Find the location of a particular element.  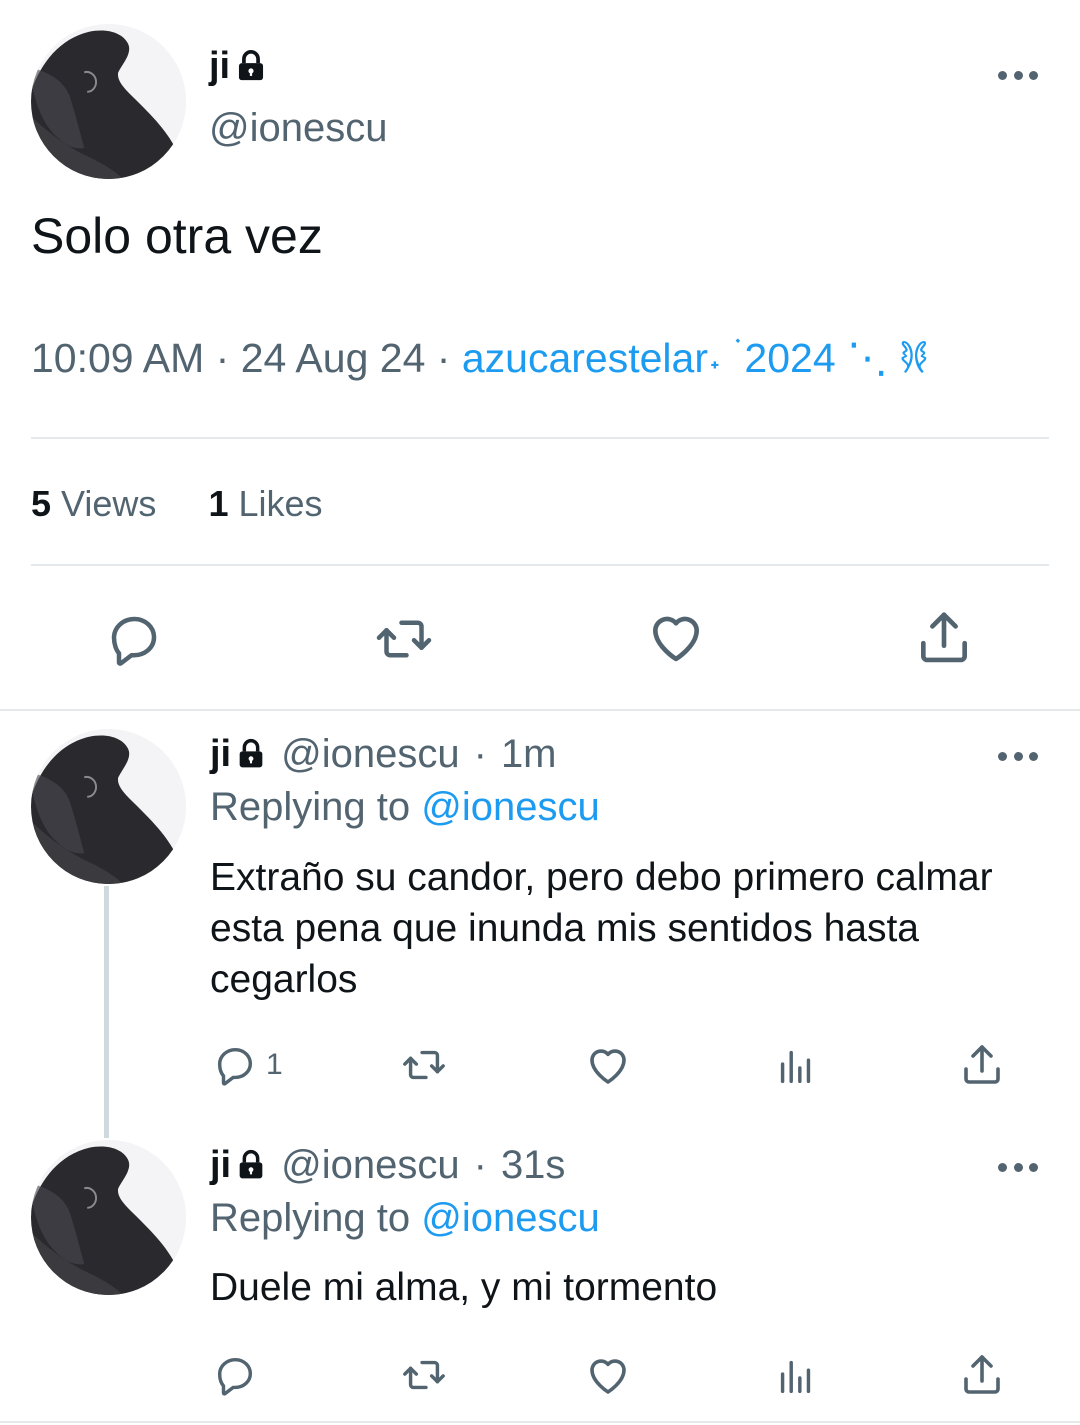

likes-count: 1 is located at coordinates (218, 503).